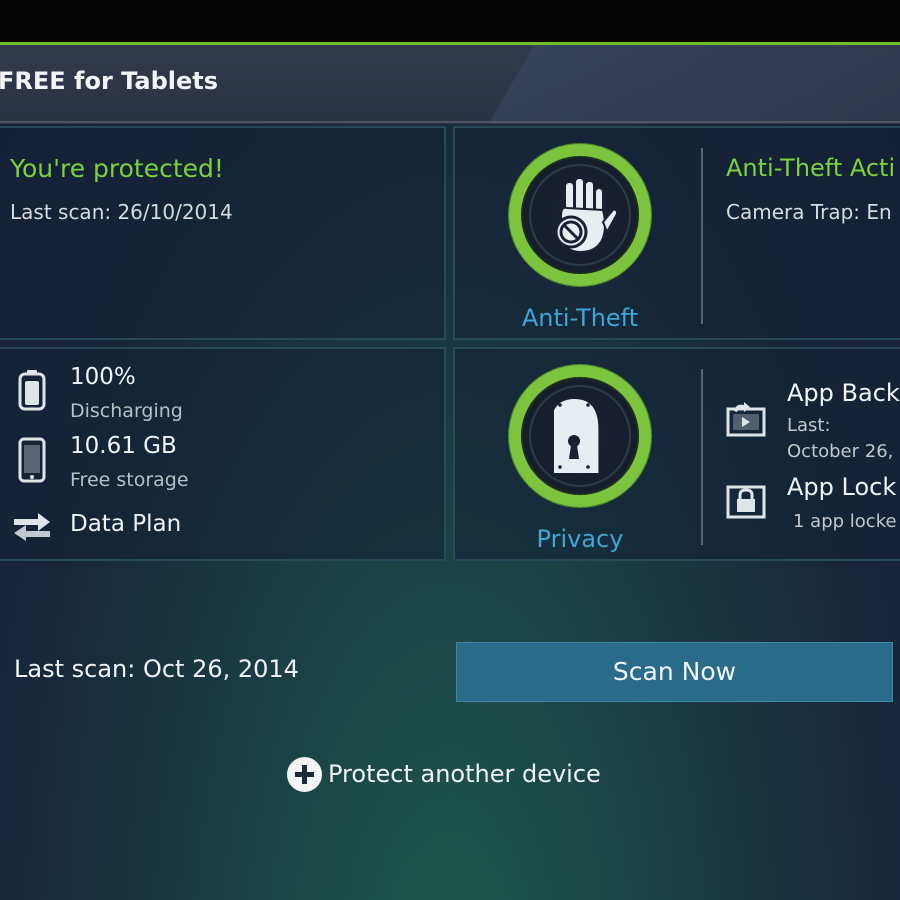  What do you see at coordinates (843, 393) in the screenshot?
I see `app-backup-title: App Back` at bounding box center [843, 393].